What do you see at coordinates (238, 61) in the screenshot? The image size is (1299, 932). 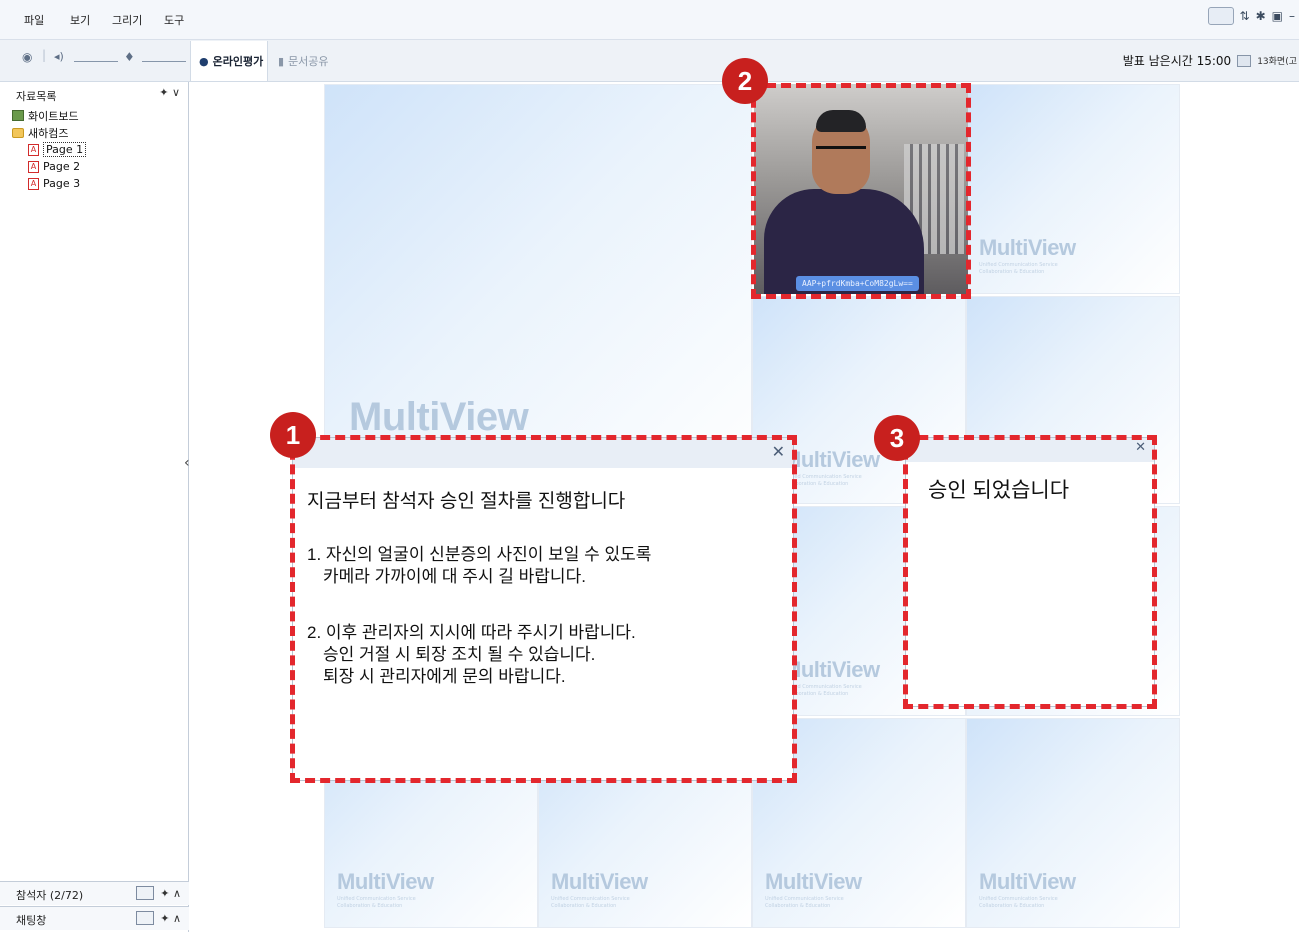 I see `tab-label: 온라인평가` at bounding box center [238, 61].